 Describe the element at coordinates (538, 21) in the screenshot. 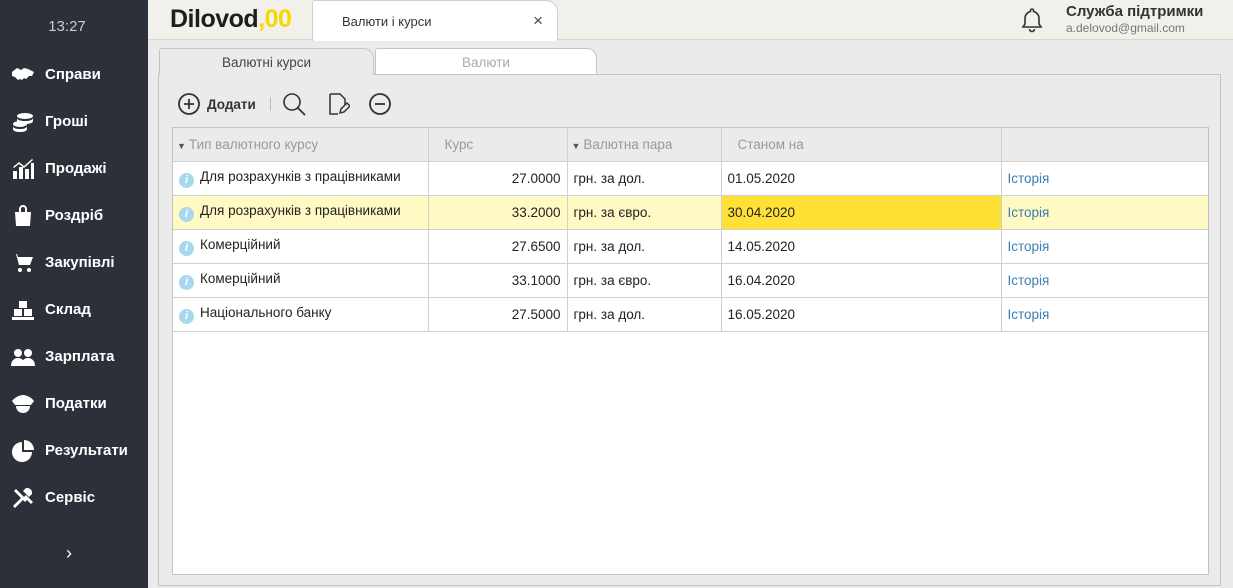

I see `close-icon: ×` at that location.